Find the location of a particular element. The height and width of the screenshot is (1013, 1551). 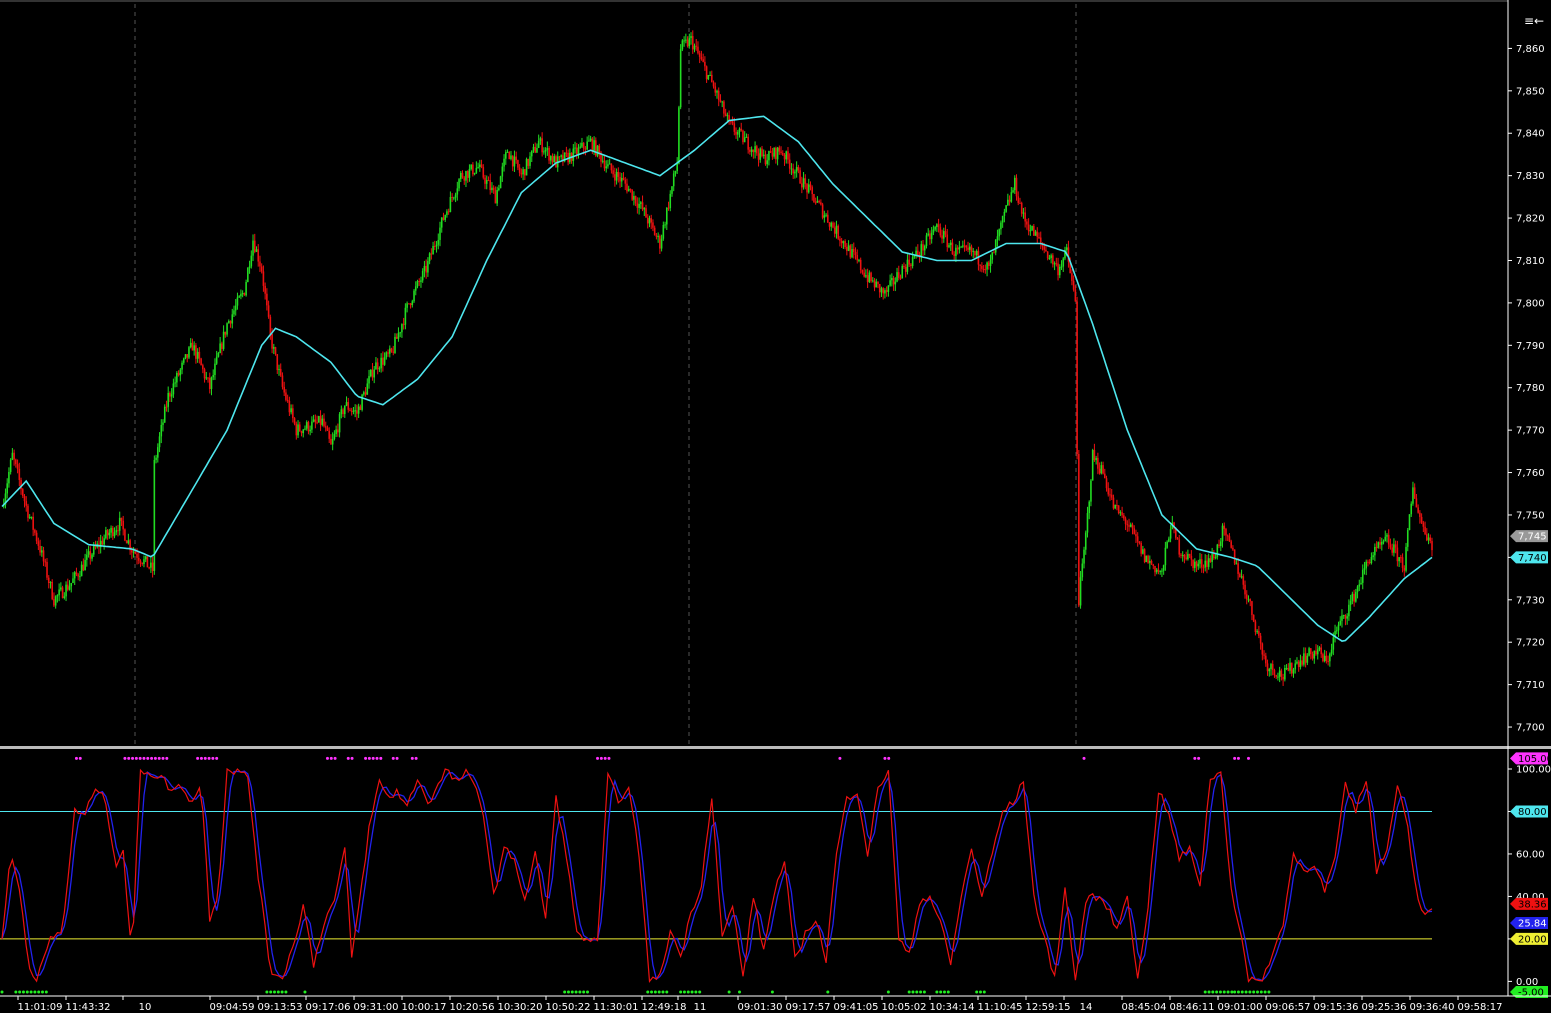

price-tick-label: 7,700 is located at coordinates (1530, 728).